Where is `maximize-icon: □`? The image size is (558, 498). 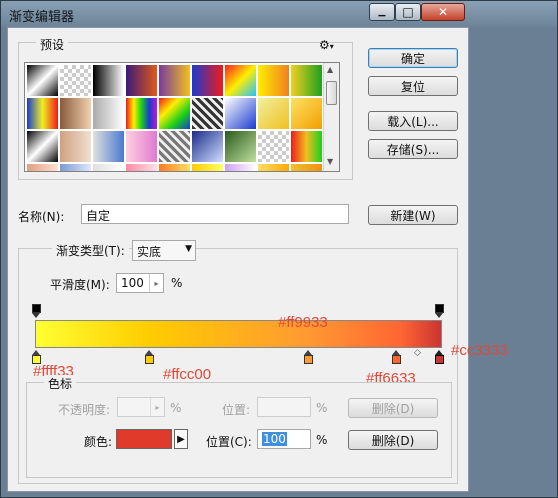
maximize-icon: □ is located at coordinates (408, 12).